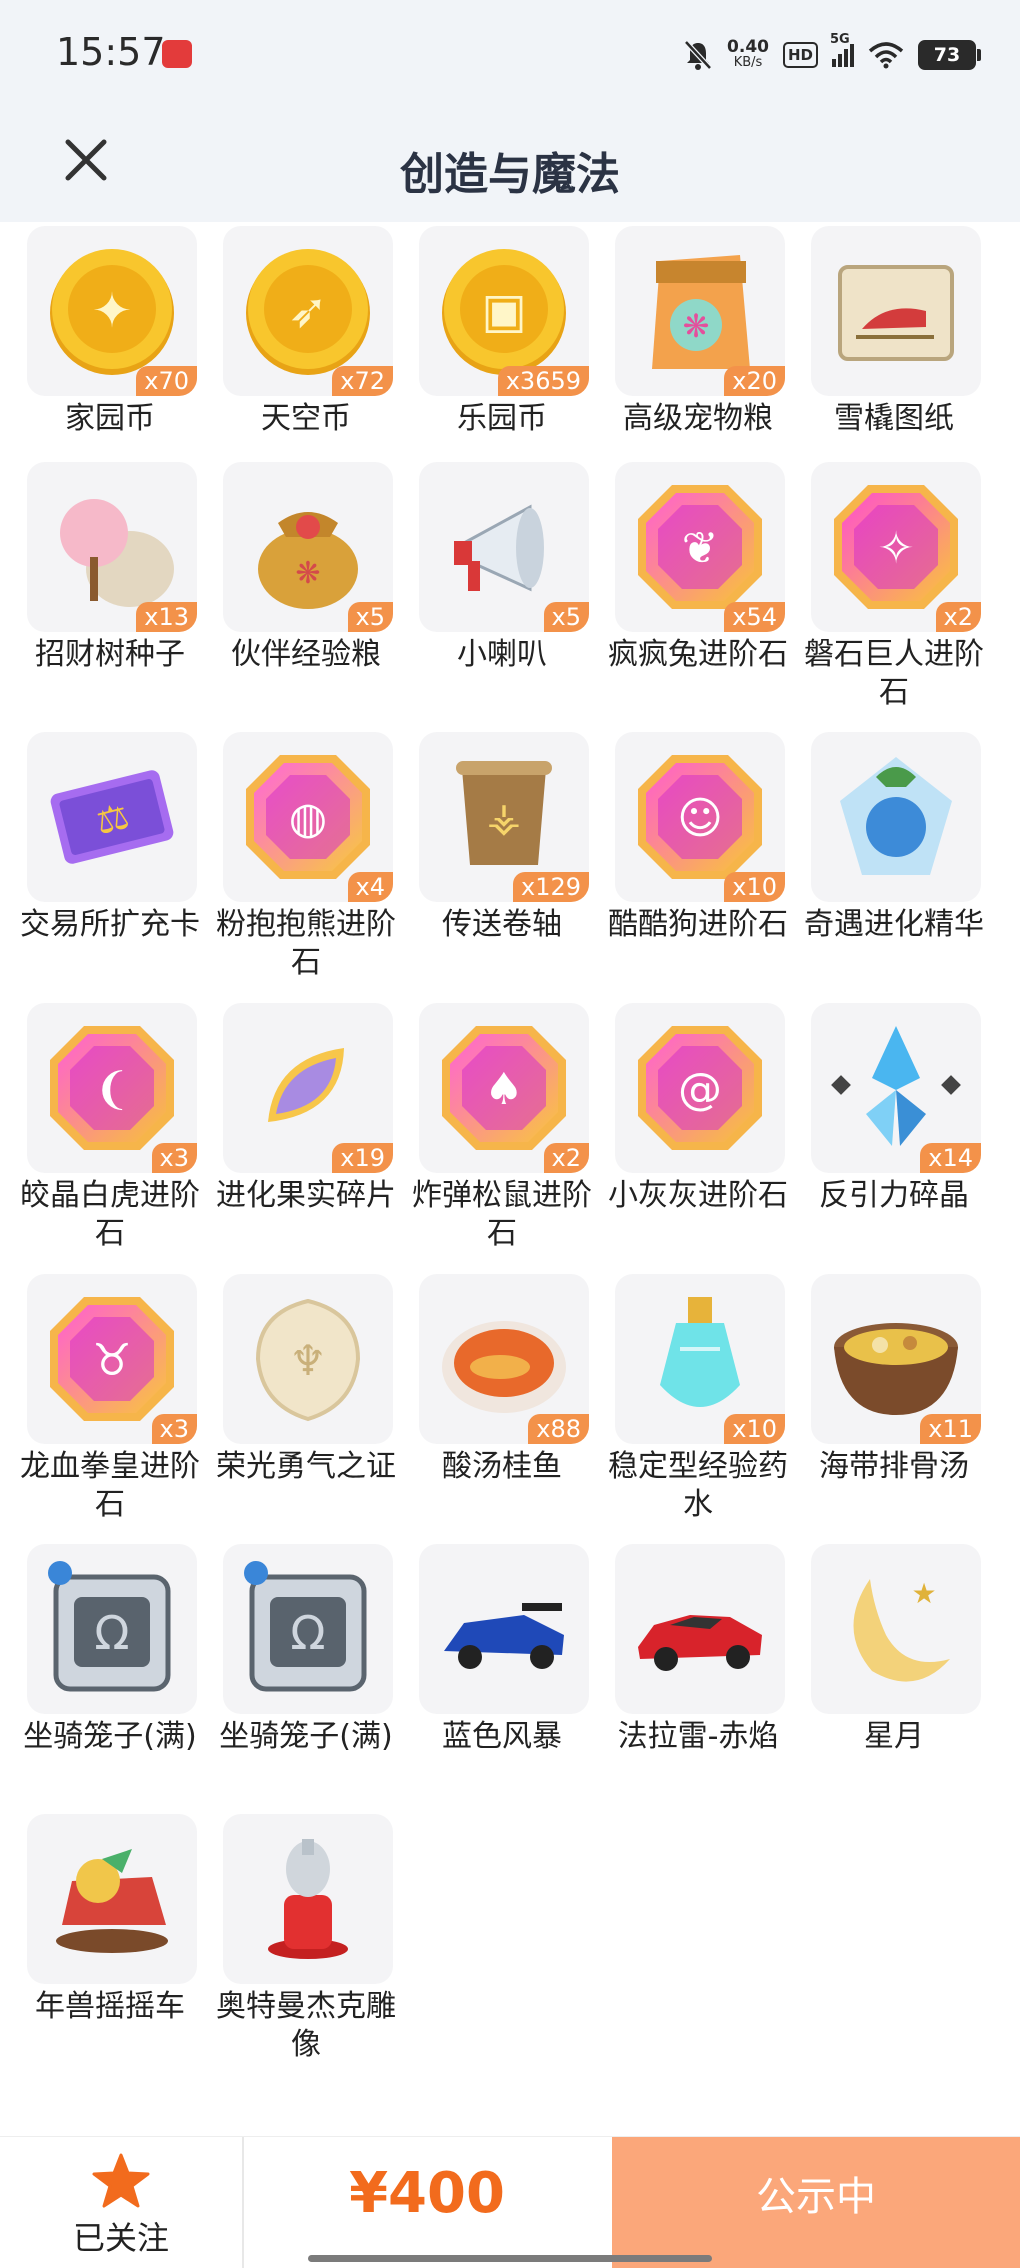 The height and width of the screenshot is (2268, 1020). I want to click on rabbit-gem-icon: ❦, so click(700, 547).